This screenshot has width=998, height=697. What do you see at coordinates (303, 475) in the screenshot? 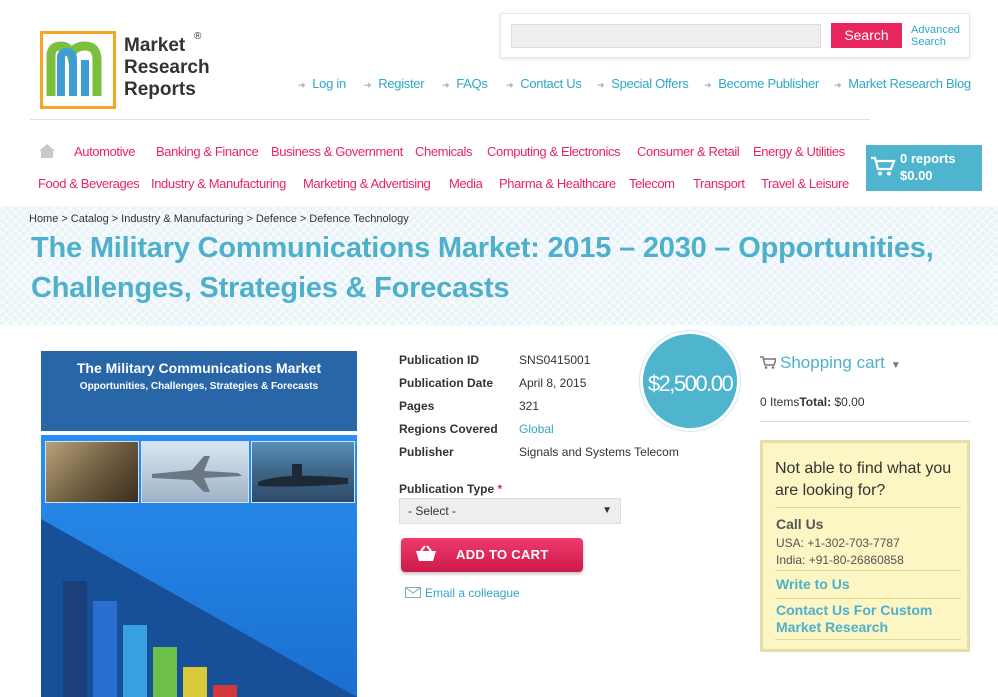
I see `submarine-icon` at bounding box center [303, 475].